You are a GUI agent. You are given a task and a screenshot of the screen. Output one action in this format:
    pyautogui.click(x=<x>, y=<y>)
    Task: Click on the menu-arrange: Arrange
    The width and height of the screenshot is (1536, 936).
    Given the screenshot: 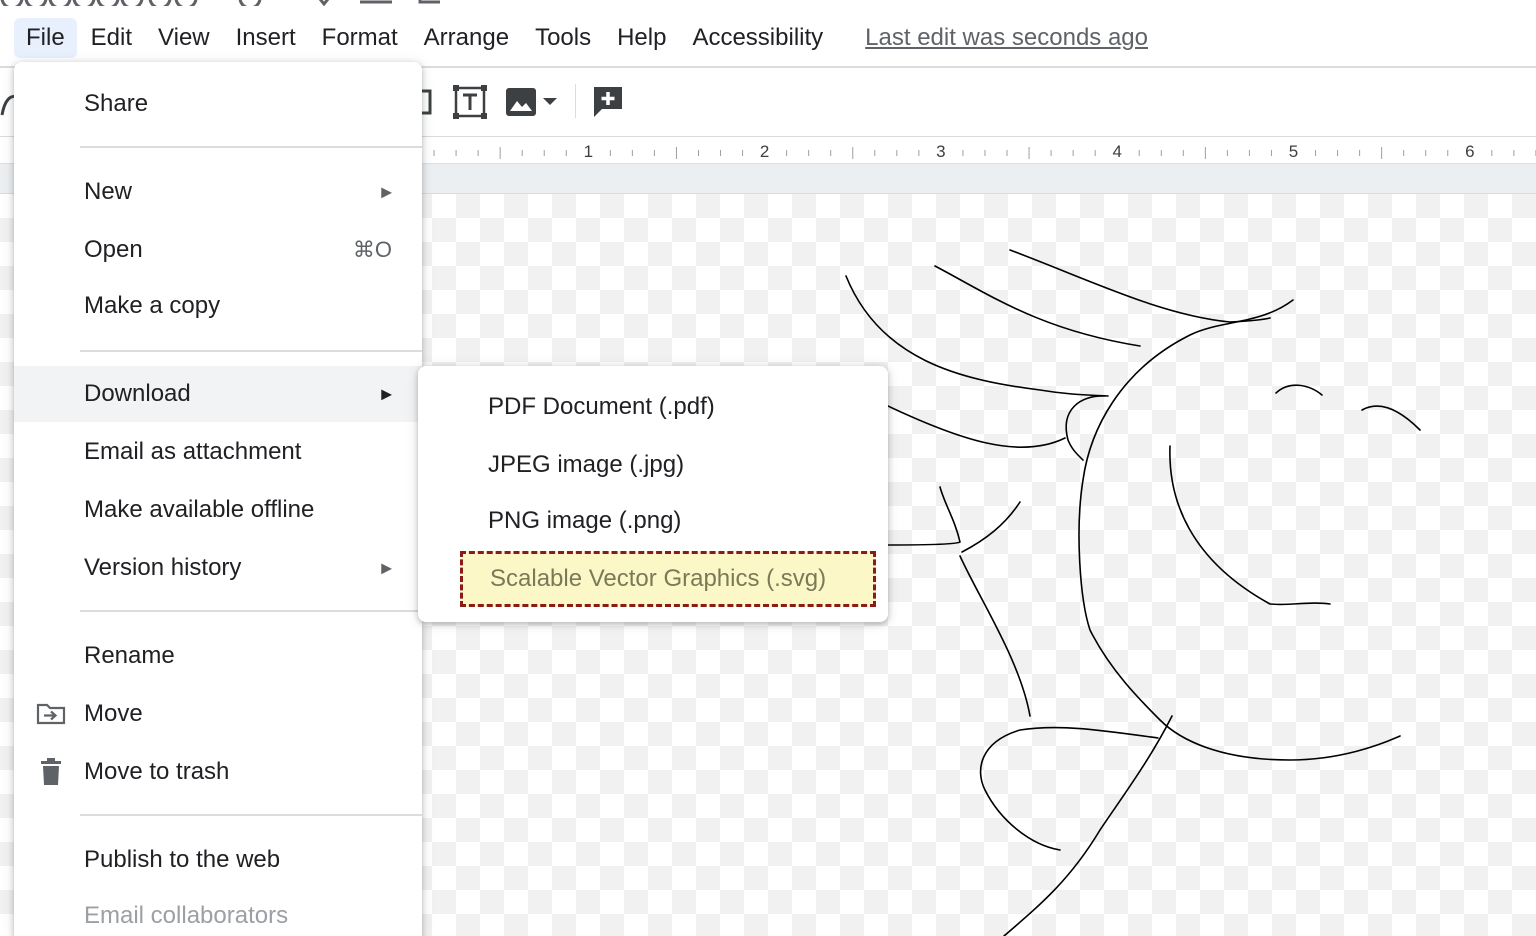 What is the action you would take?
    pyautogui.click(x=466, y=38)
    